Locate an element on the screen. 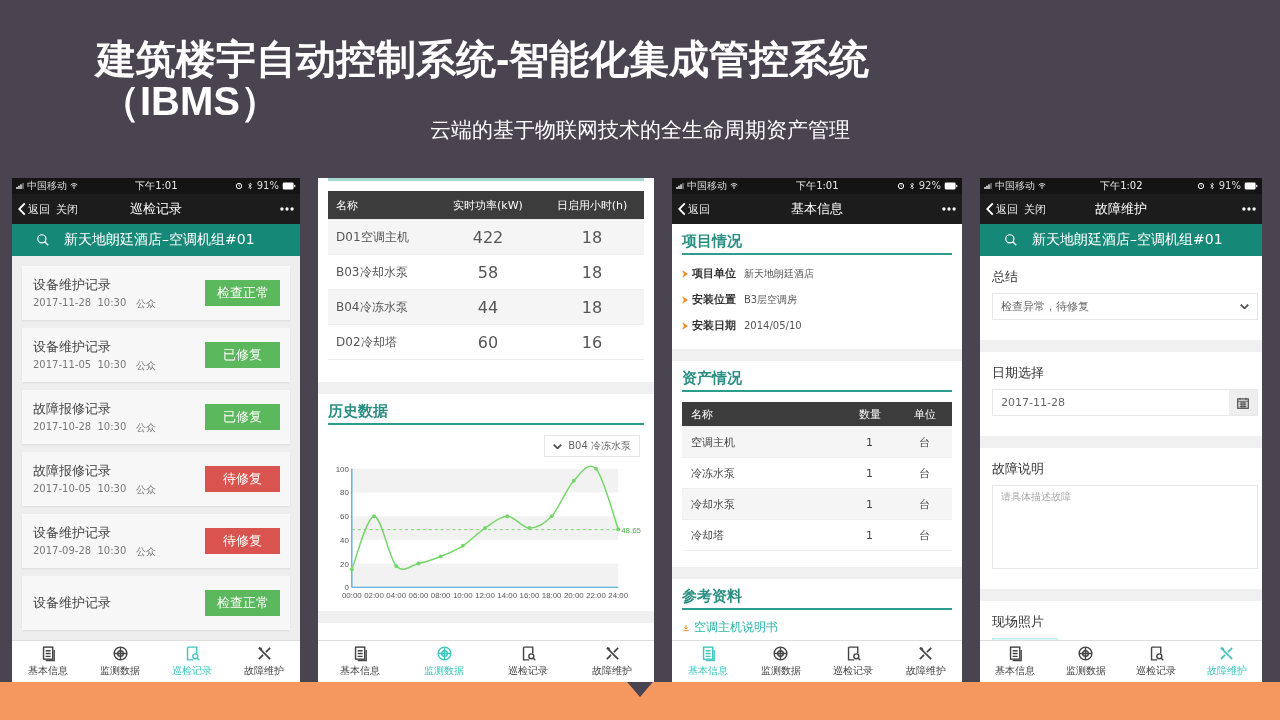 The width and height of the screenshot is (1280, 720). table-cell-text: 冷却水泵 is located at coordinates (713, 504).